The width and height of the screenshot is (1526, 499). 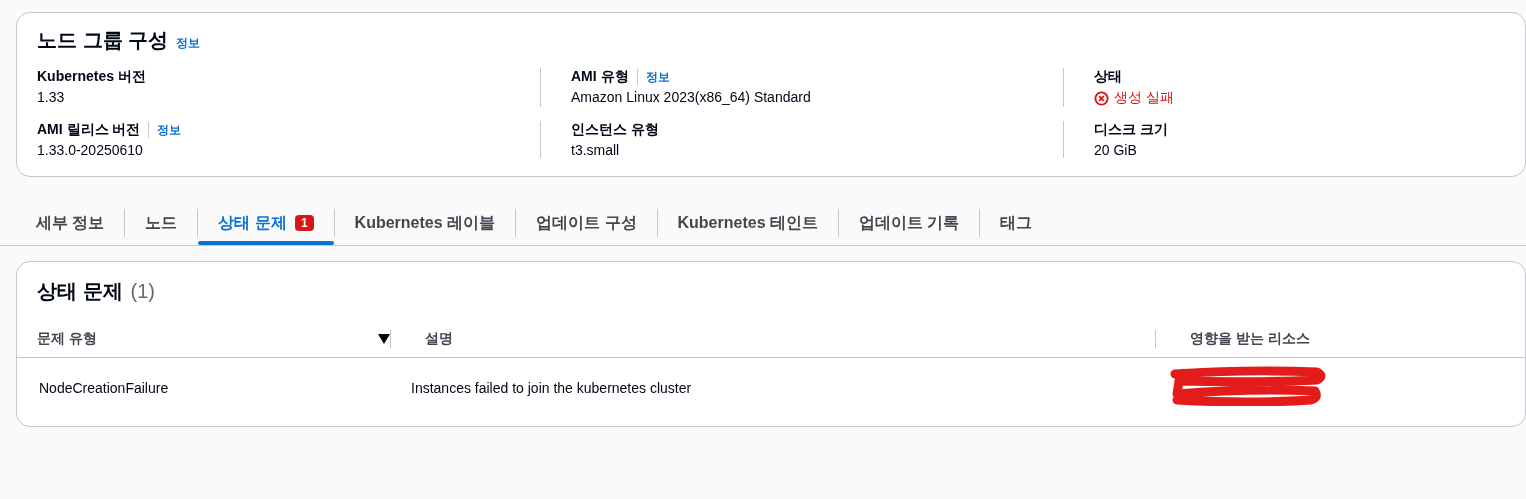 I want to click on field-label: AMI 릴리스 버전, so click(x=89, y=130).